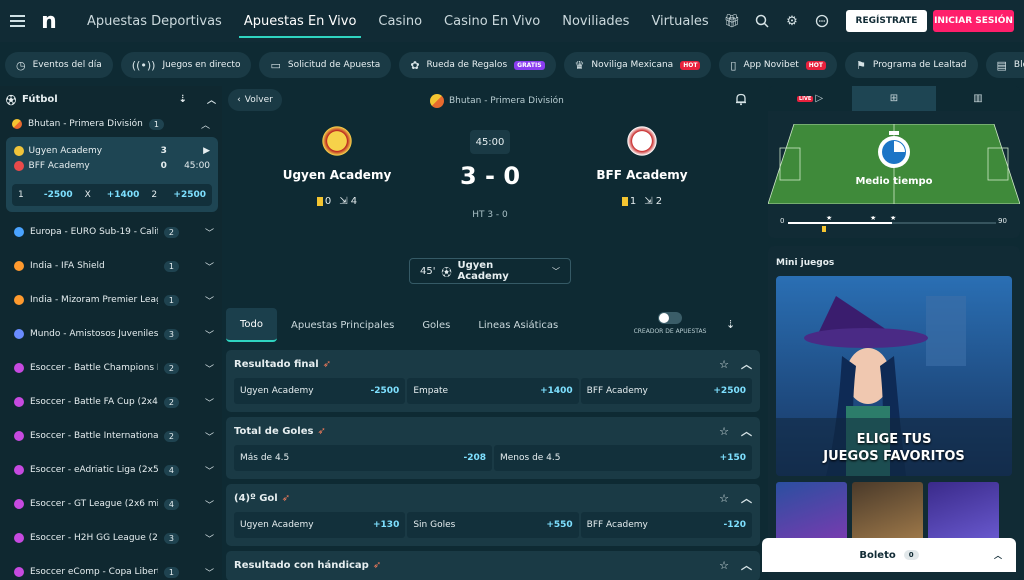 The height and width of the screenshot is (580, 1024). Describe the element at coordinates (436, 325) in the screenshot. I see `tab-goles: Goles` at that location.